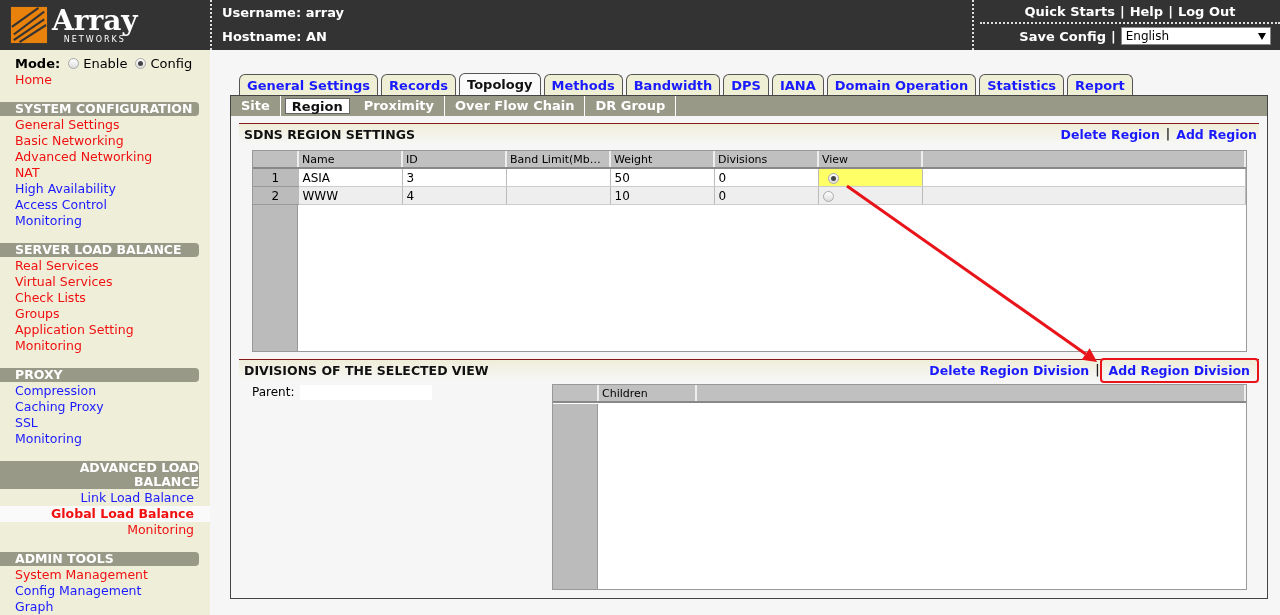 The width and height of the screenshot is (1280, 615). I want to click on nav-link: Link Load Balance, so click(105, 498).